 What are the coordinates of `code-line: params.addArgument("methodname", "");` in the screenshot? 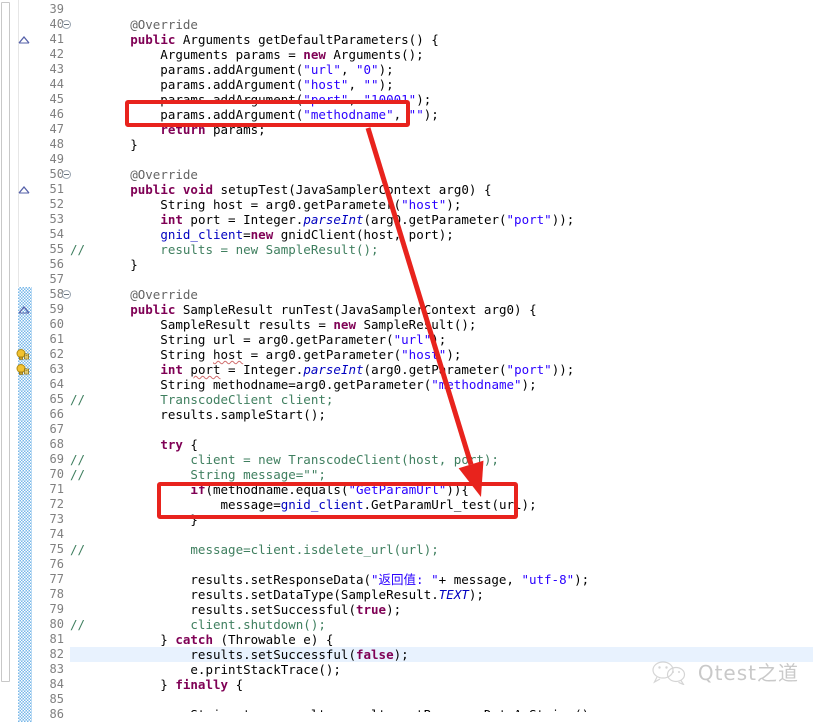 It's located at (441, 114).